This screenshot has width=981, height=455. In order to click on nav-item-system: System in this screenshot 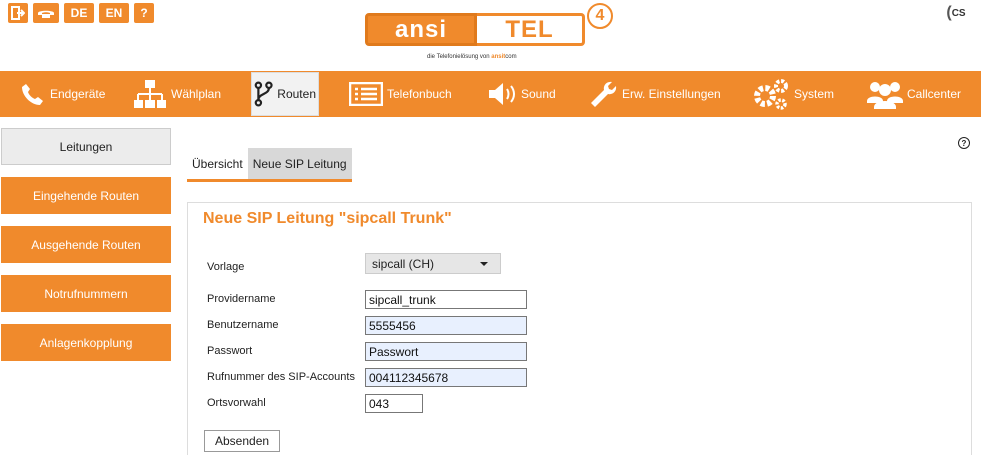, I will do `click(807, 94)`.